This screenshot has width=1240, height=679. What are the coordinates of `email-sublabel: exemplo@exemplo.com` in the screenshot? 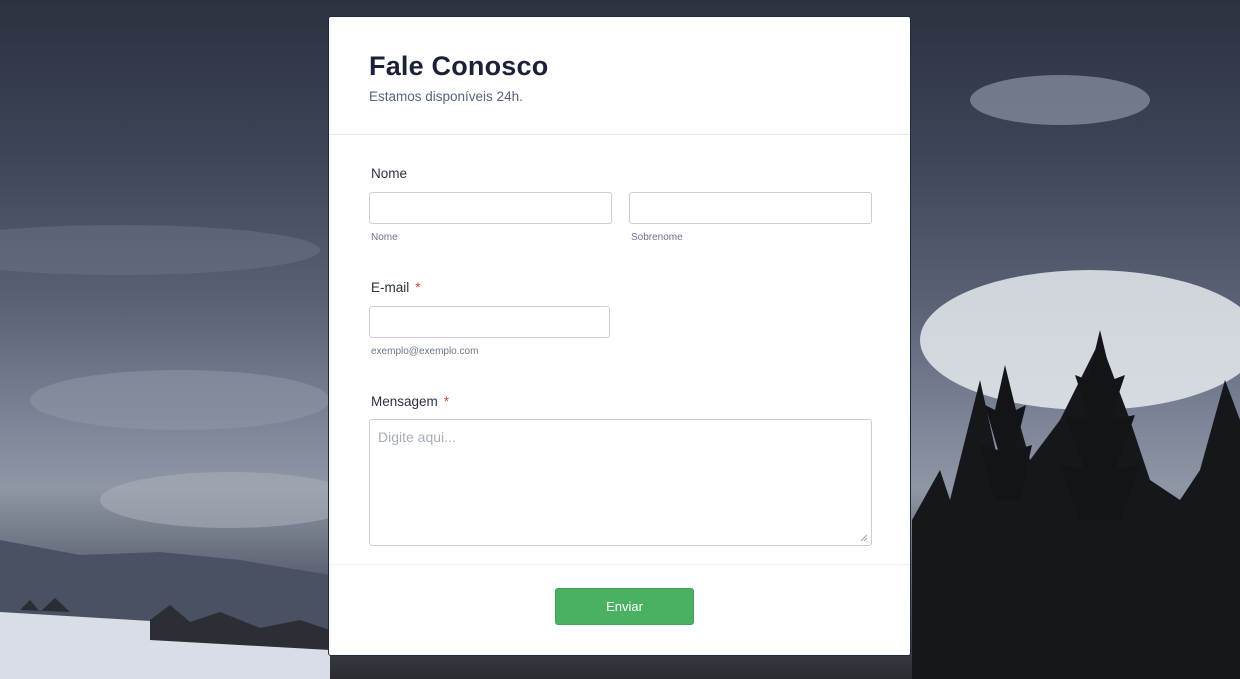 It's located at (425, 351).